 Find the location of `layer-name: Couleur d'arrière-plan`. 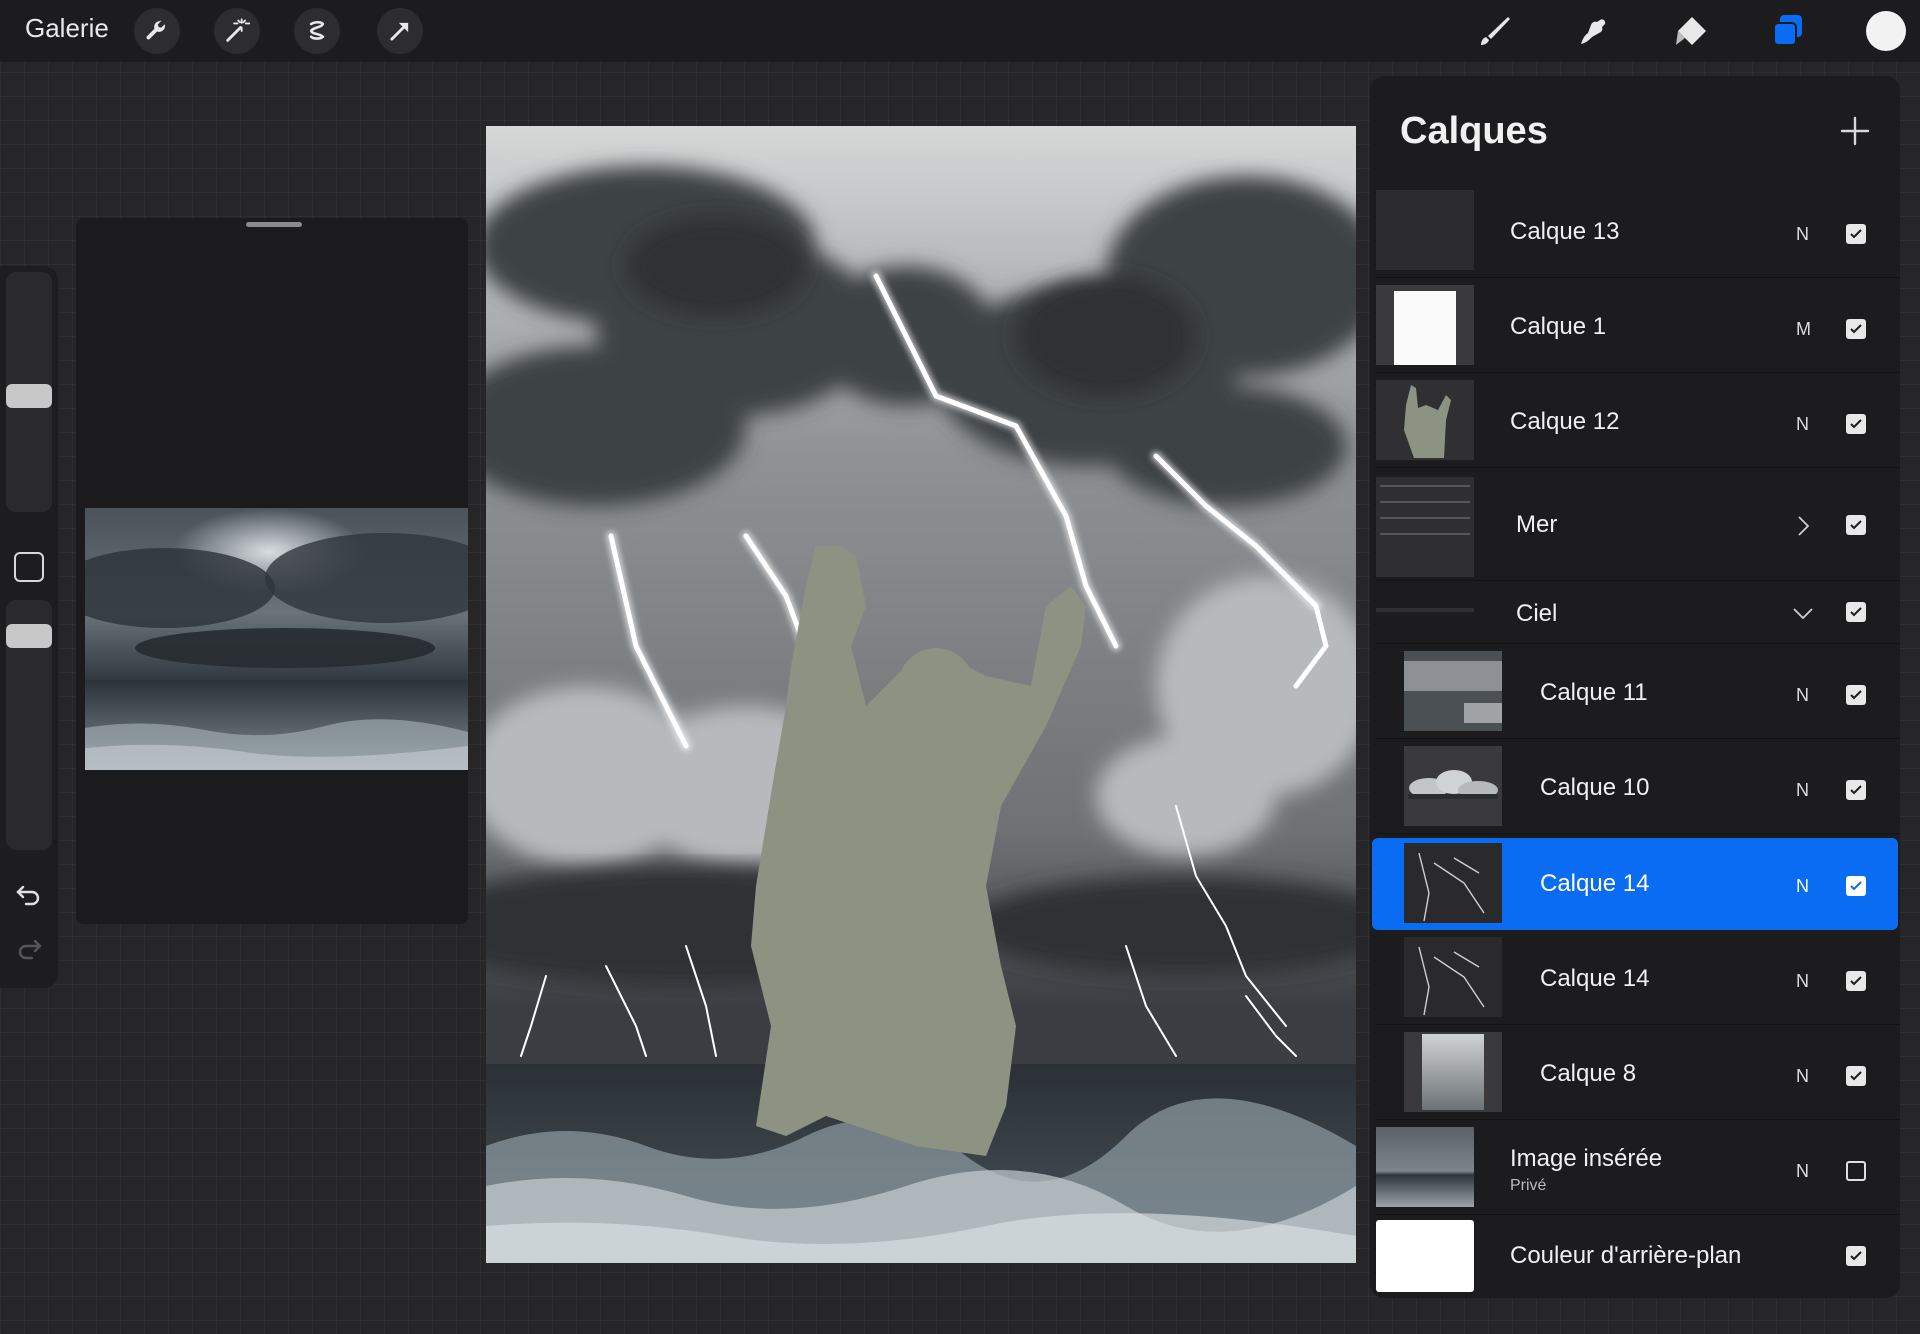

layer-name: Couleur d'arrière-plan is located at coordinates (1626, 1255).